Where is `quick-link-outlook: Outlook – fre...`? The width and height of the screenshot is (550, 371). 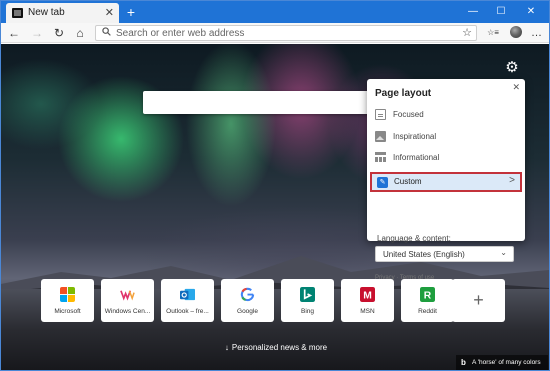 quick-link-outlook: Outlook – fre... is located at coordinates (187, 300).